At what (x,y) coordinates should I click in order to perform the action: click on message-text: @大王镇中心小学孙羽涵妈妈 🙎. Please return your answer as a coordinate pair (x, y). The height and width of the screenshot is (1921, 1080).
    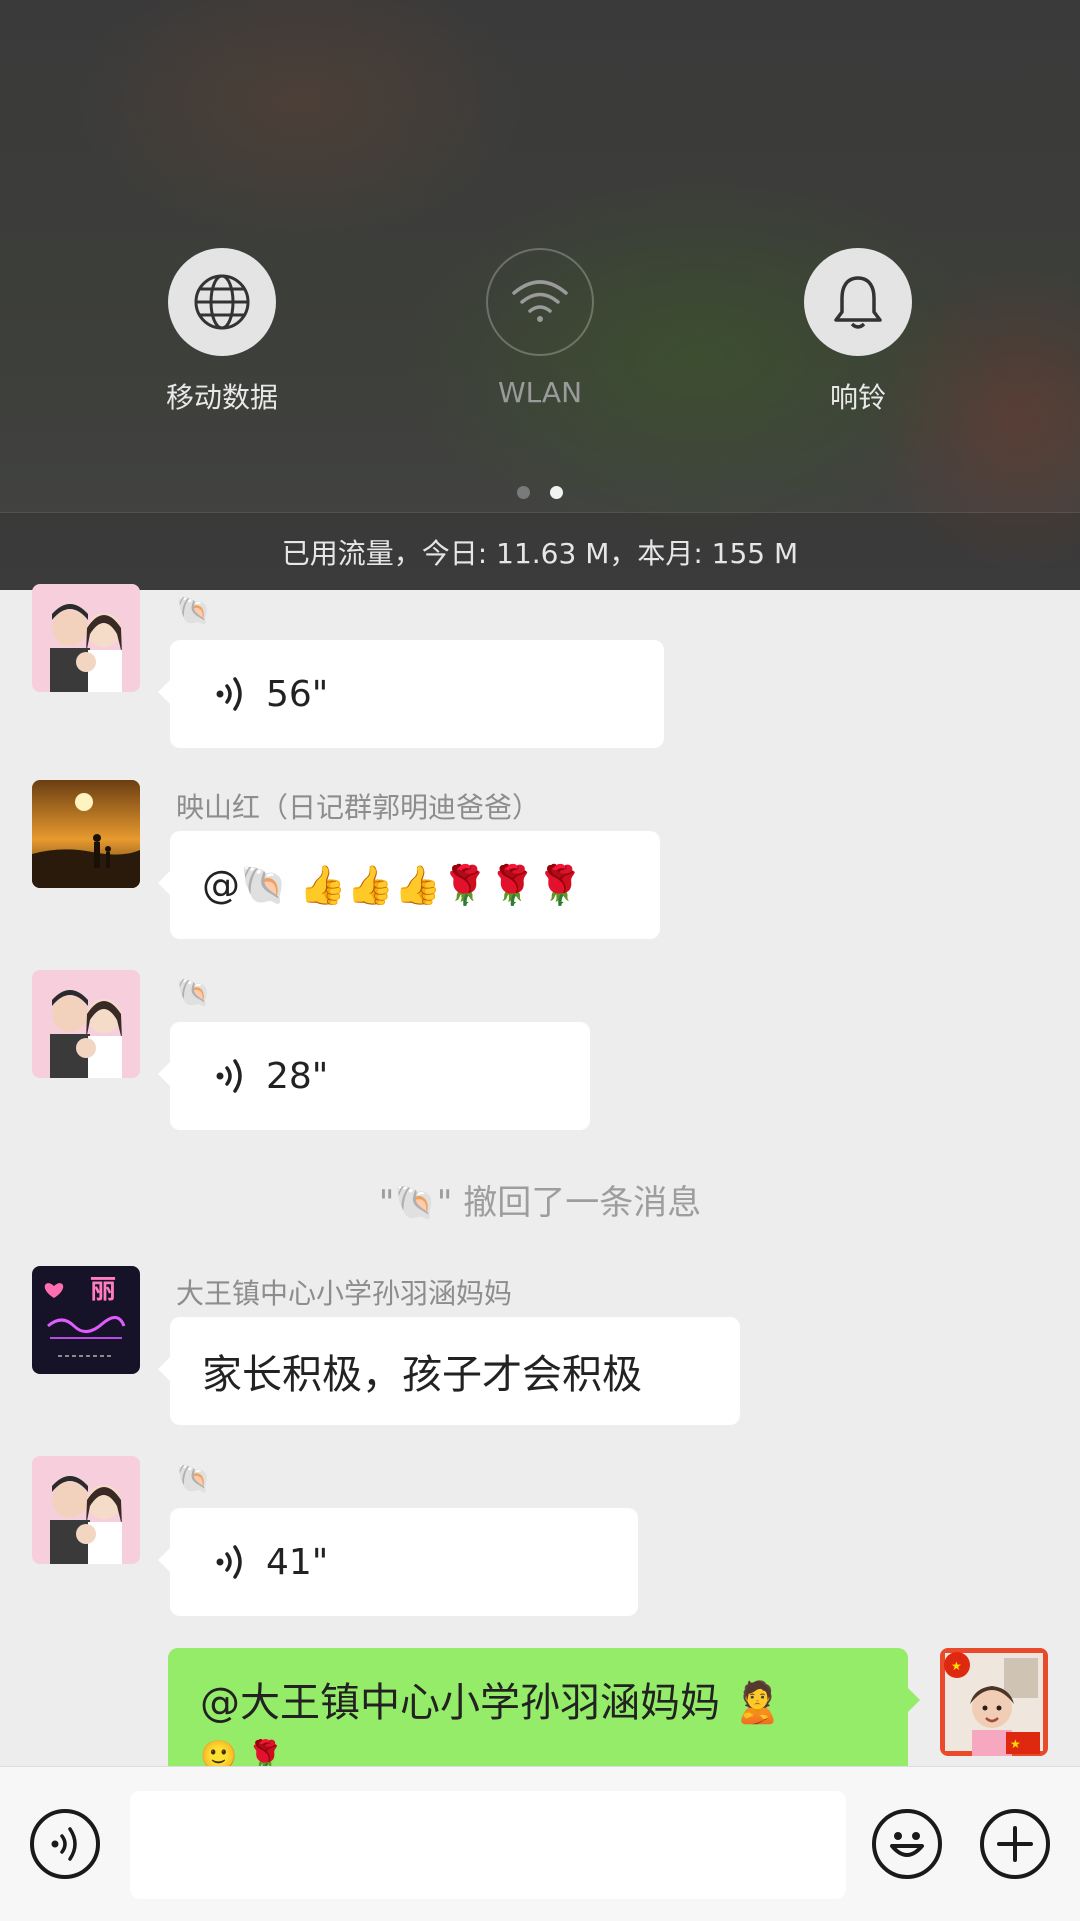
    Looking at the image, I should click on (491, 1703).